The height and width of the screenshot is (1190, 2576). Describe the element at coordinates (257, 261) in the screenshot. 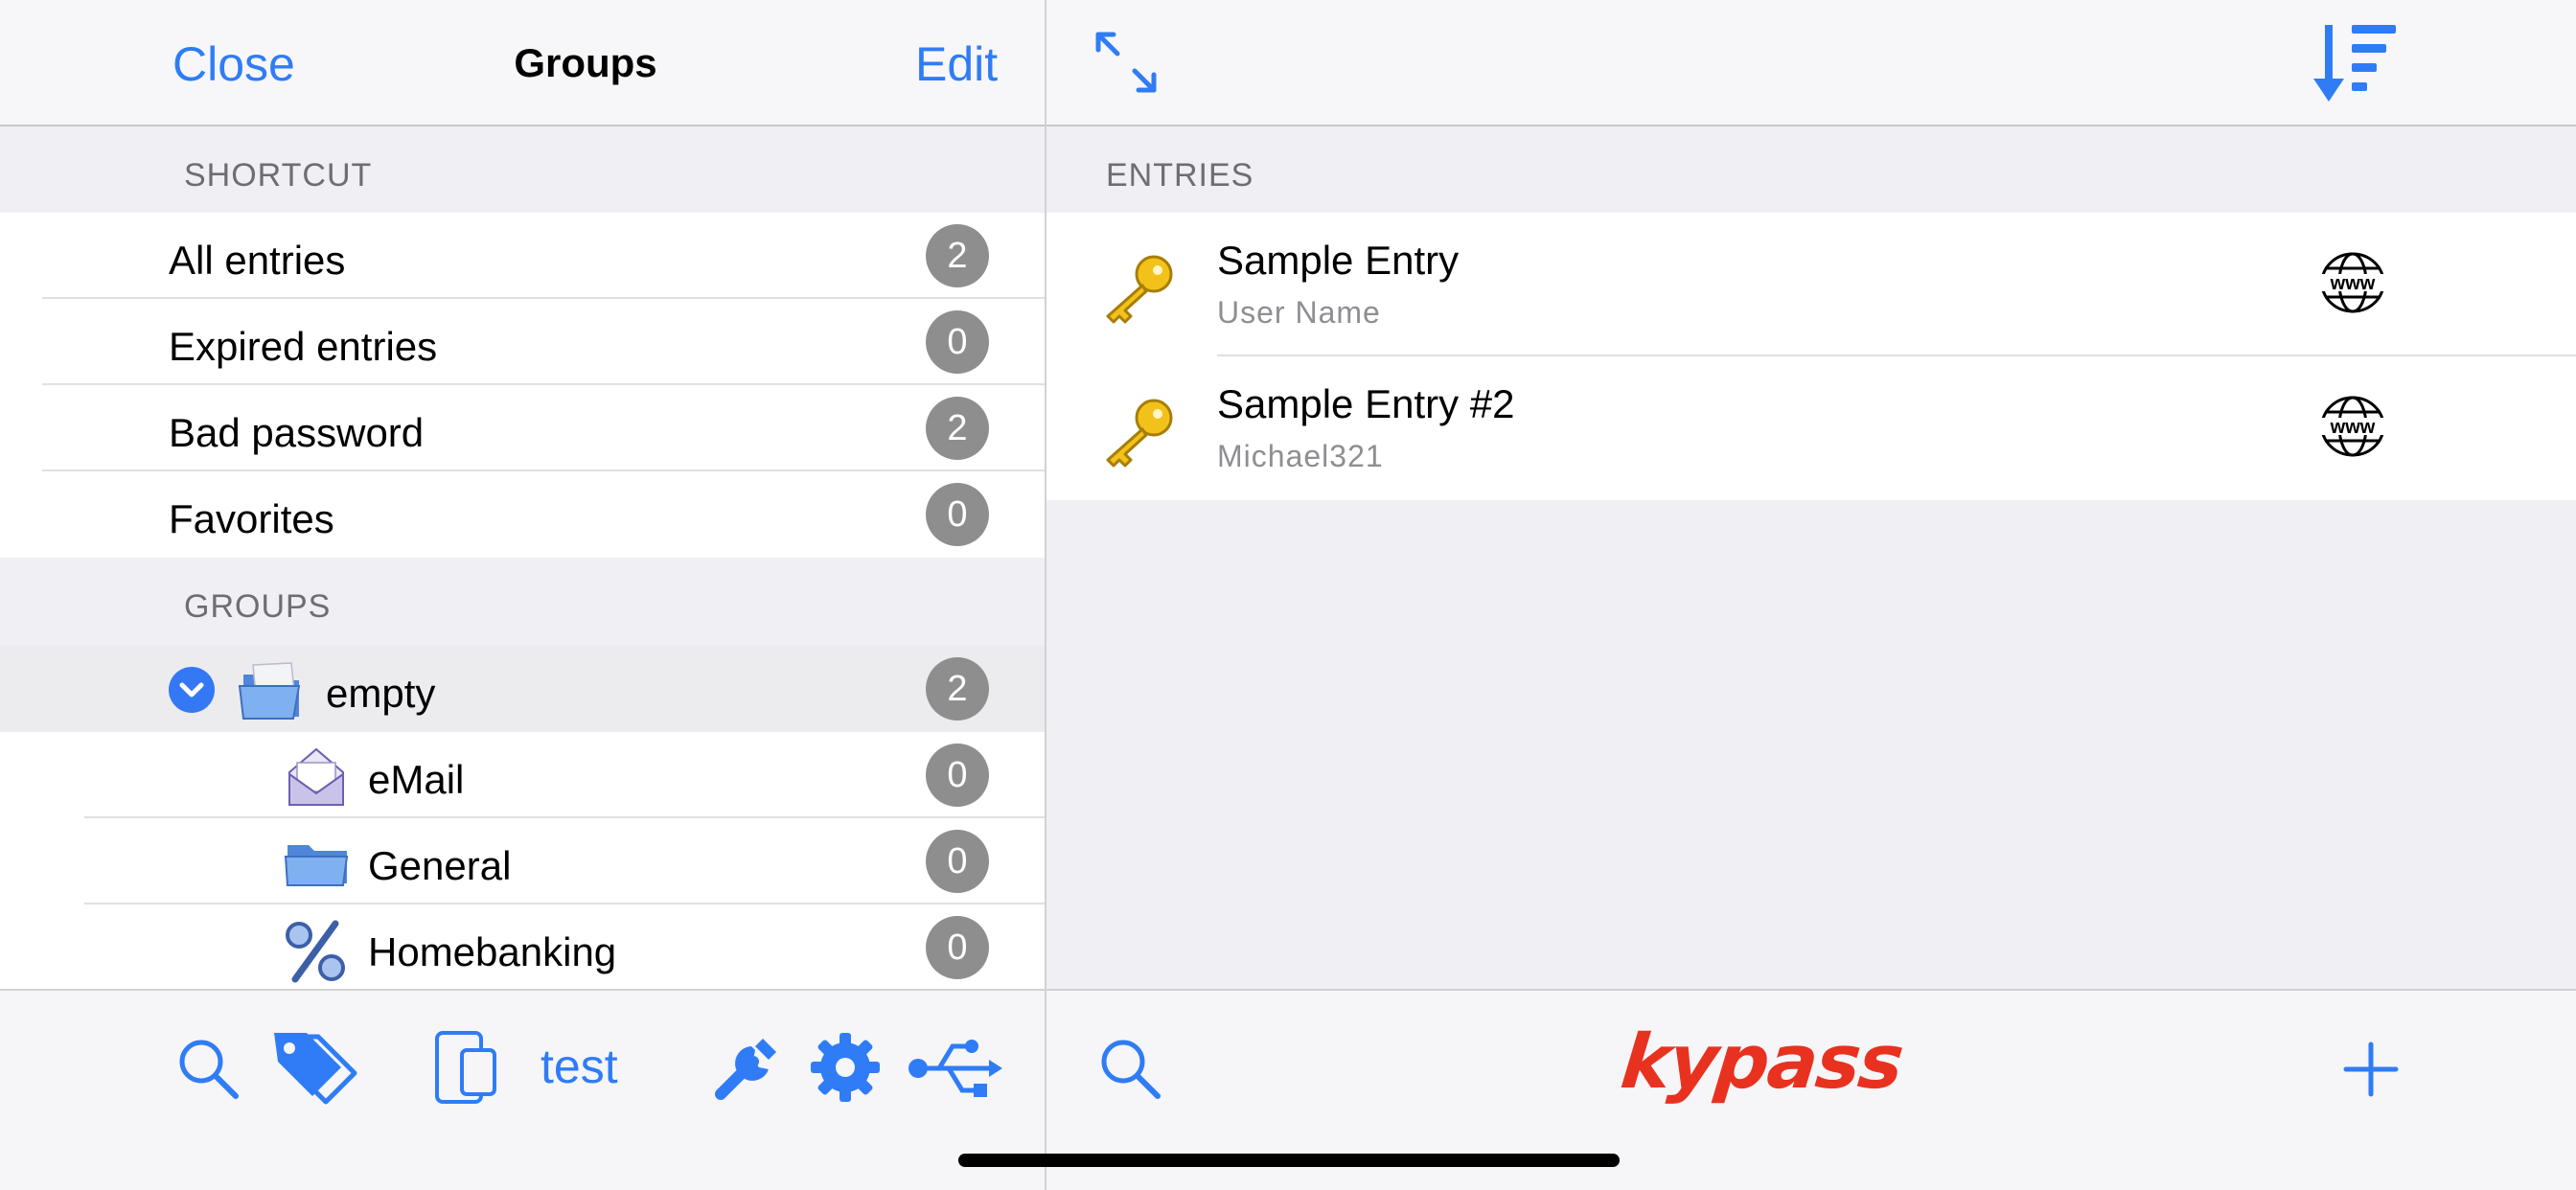

I see `shortcut-label: All entries` at that location.